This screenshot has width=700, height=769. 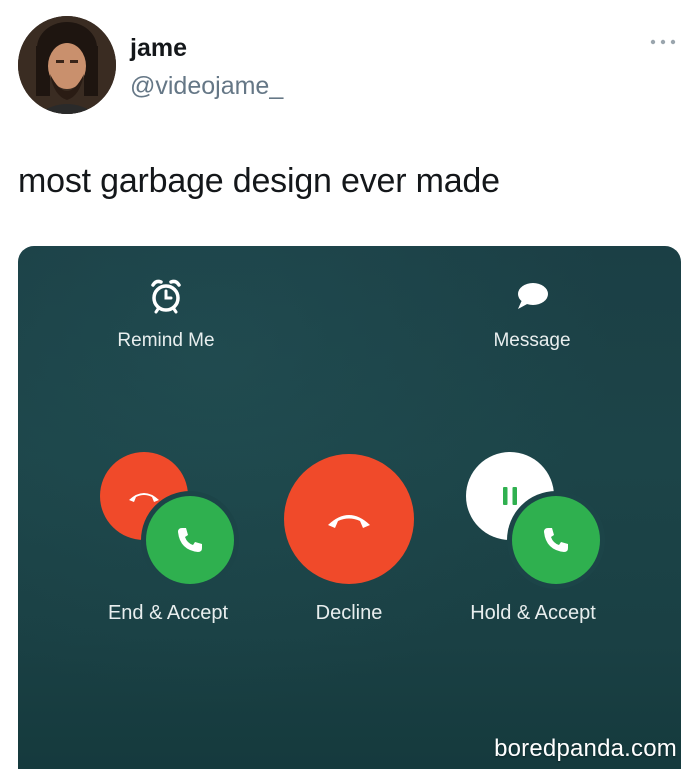 What do you see at coordinates (533, 296) in the screenshot?
I see `speech-bubble-icon` at bounding box center [533, 296].